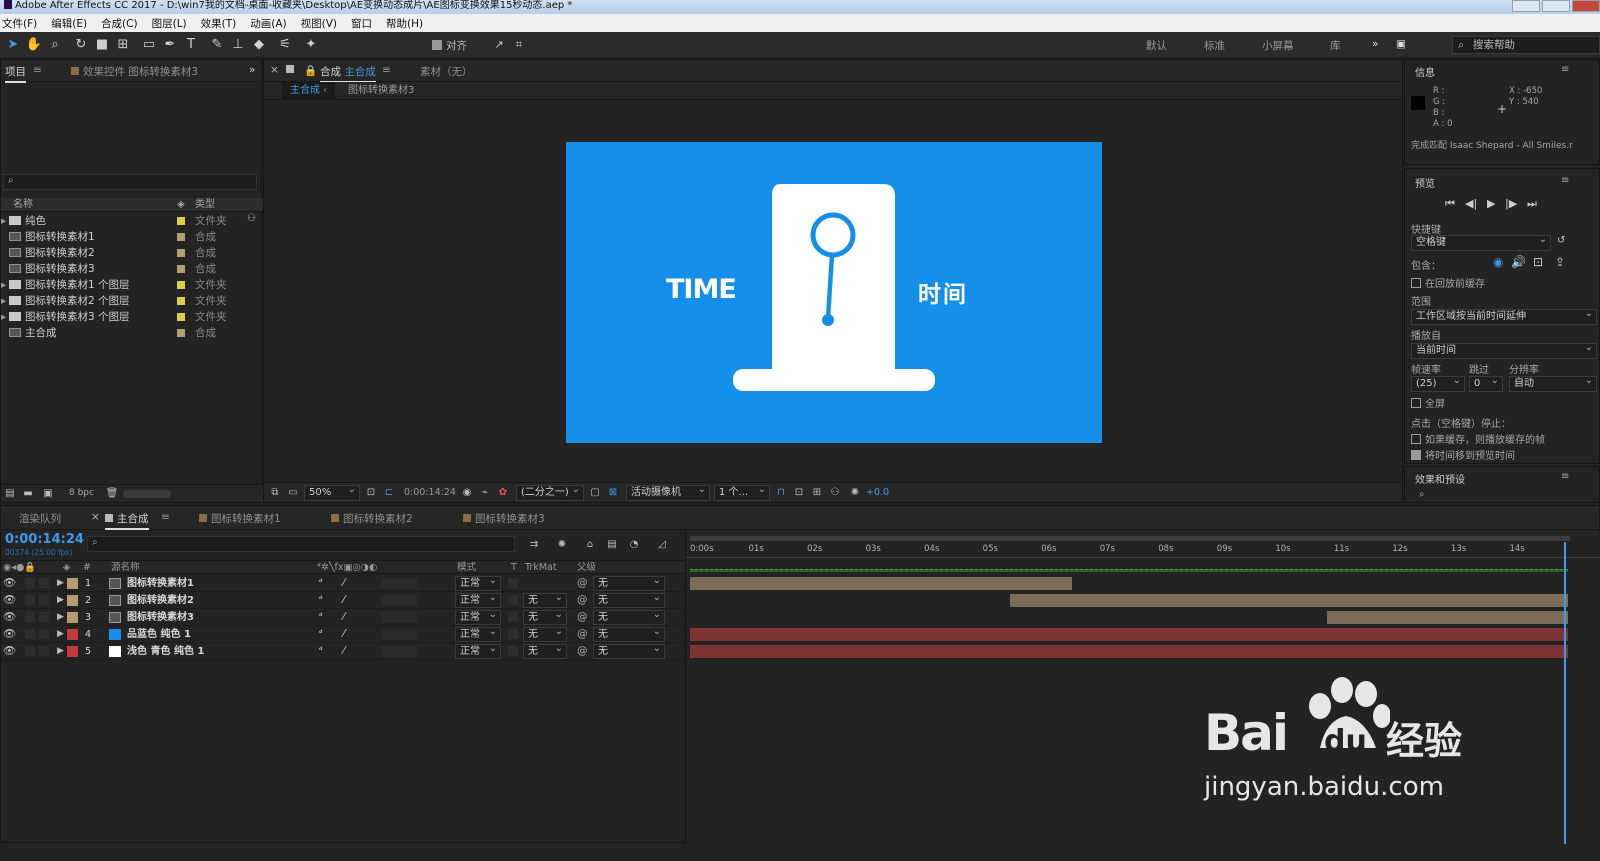  I want to click on skip-dropdown: 0, so click(1486, 384).